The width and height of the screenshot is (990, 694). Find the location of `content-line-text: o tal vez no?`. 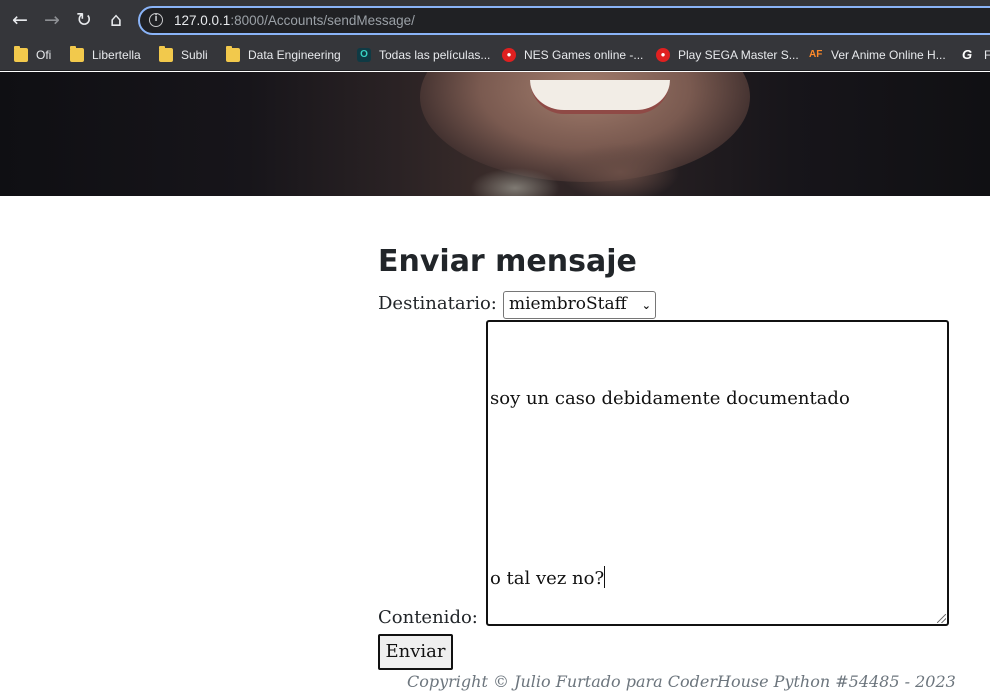

content-line-text: o tal vez no? is located at coordinates (547, 578).